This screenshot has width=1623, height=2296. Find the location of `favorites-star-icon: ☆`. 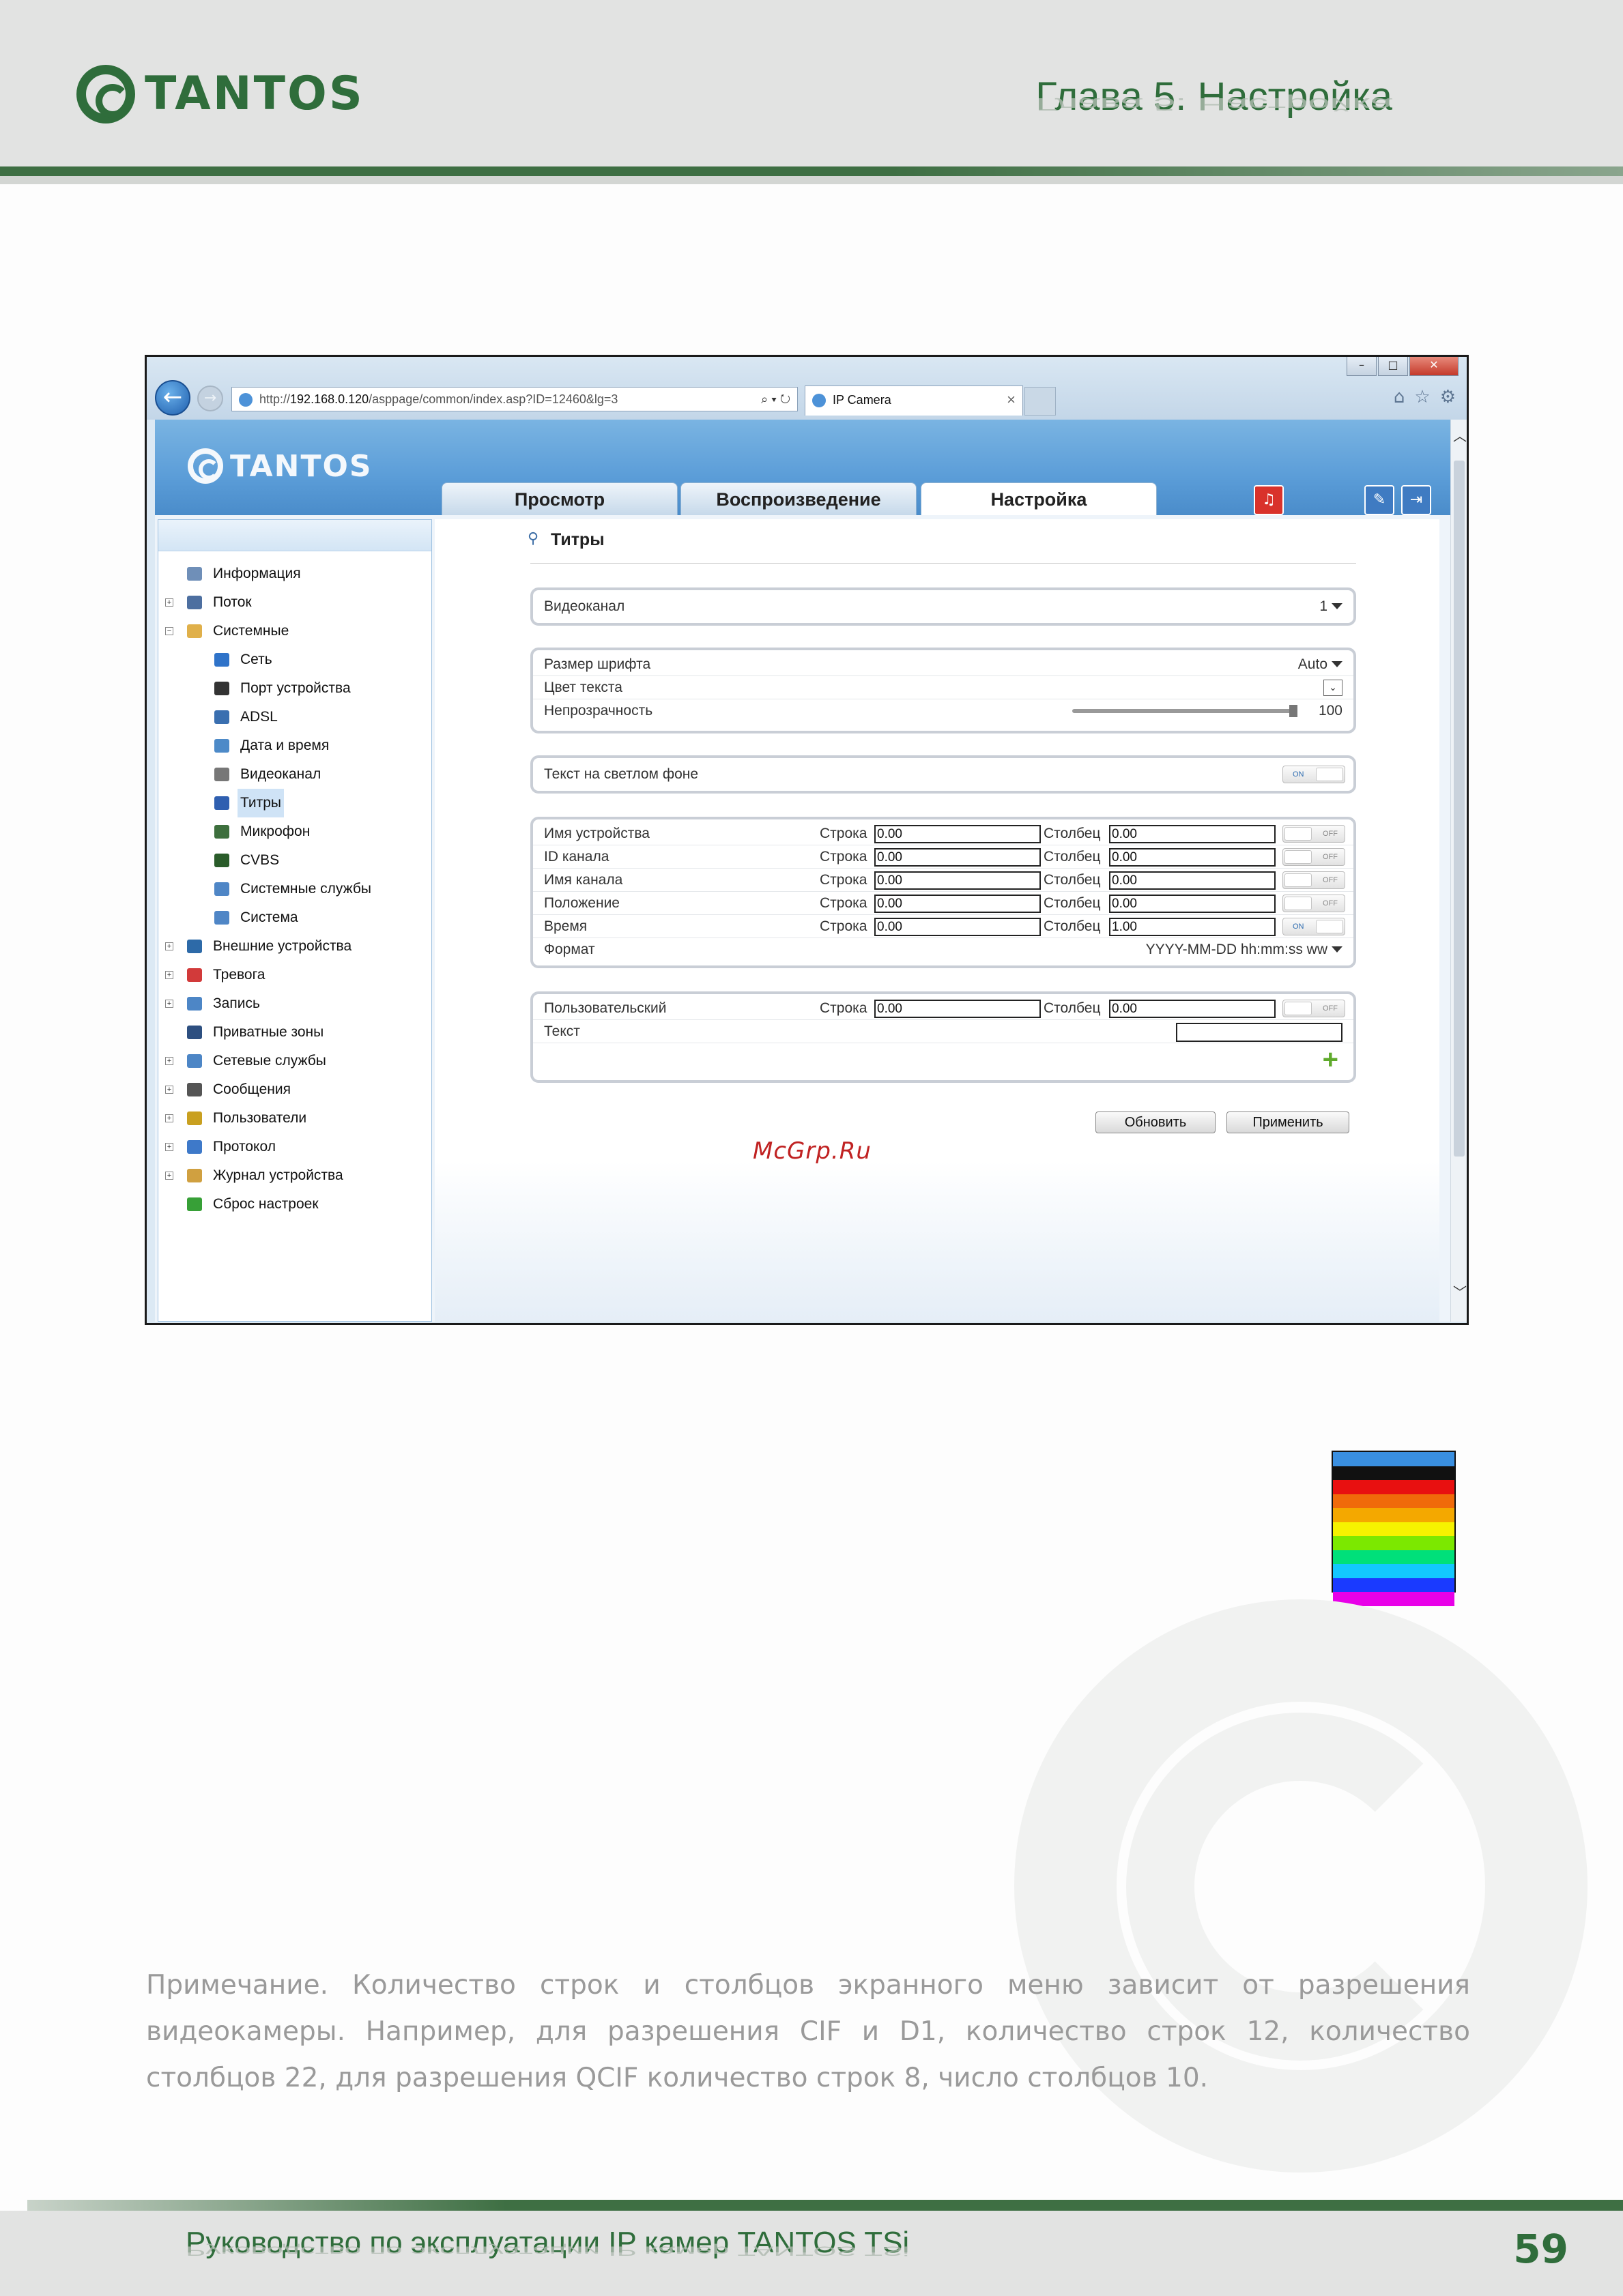

favorites-star-icon: ☆ is located at coordinates (1422, 397).